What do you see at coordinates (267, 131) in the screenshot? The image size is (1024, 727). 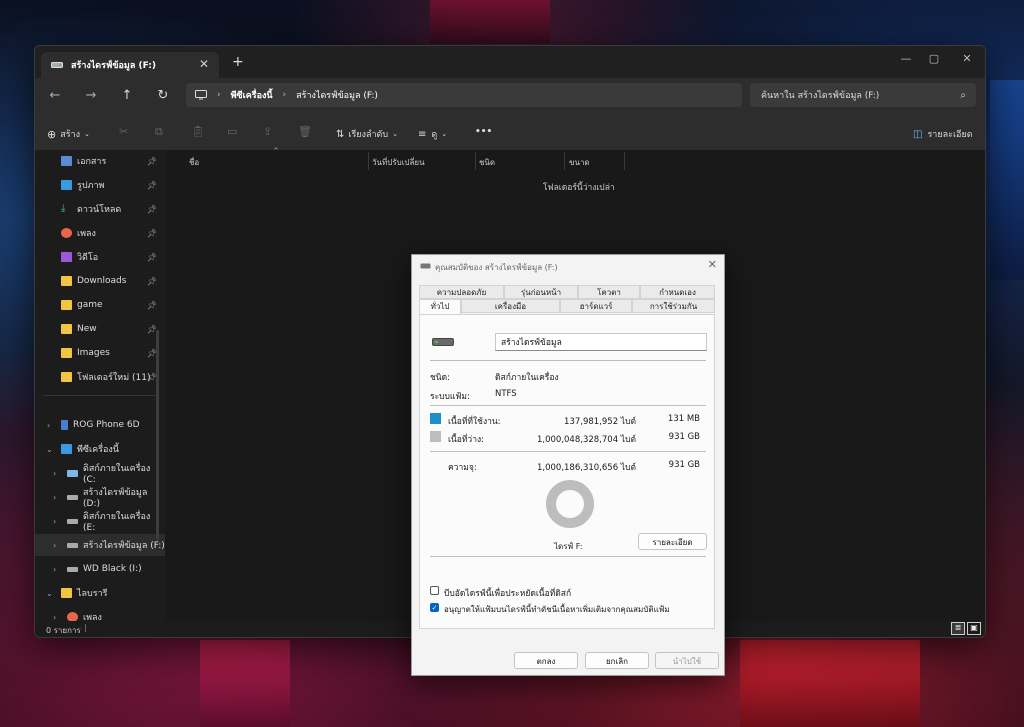 I see `share-icon: ⇪` at bounding box center [267, 131].